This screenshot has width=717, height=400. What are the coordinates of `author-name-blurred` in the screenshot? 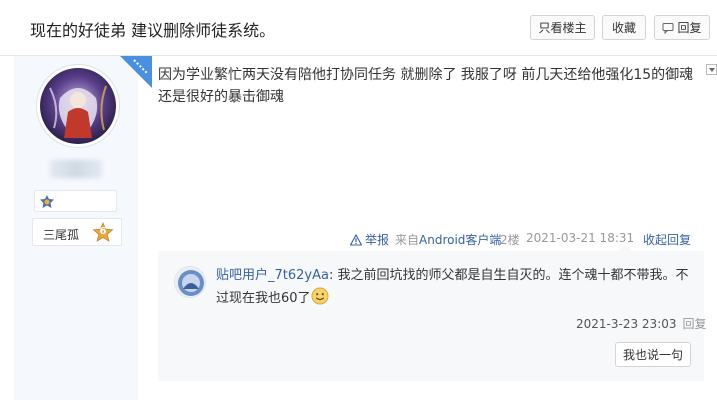 It's located at (76, 169).